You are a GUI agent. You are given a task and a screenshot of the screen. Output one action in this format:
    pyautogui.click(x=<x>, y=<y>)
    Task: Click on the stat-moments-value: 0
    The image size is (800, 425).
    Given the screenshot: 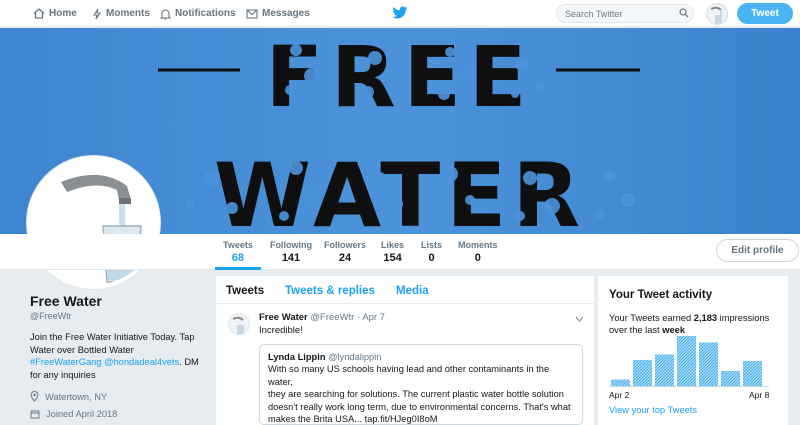 What is the action you would take?
    pyautogui.click(x=477, y=258)
    